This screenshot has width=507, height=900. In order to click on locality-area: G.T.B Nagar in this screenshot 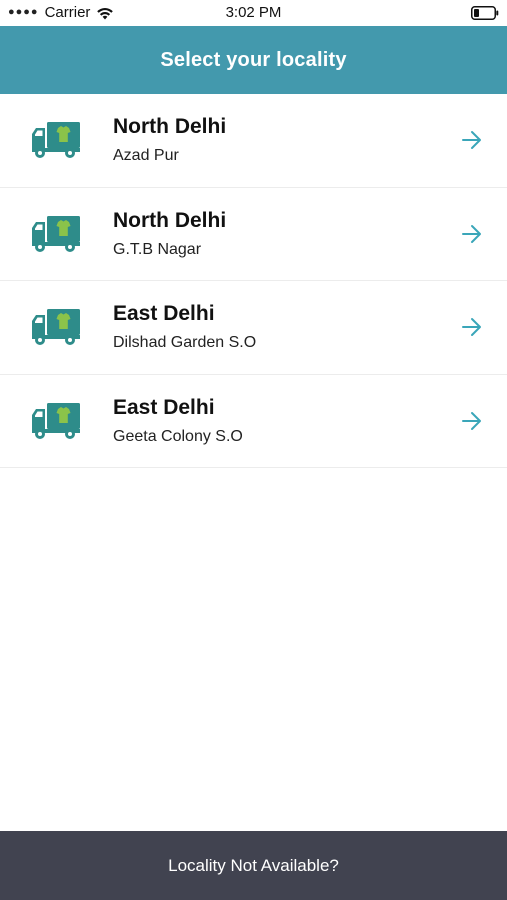, I will do `click(157, 249)`.